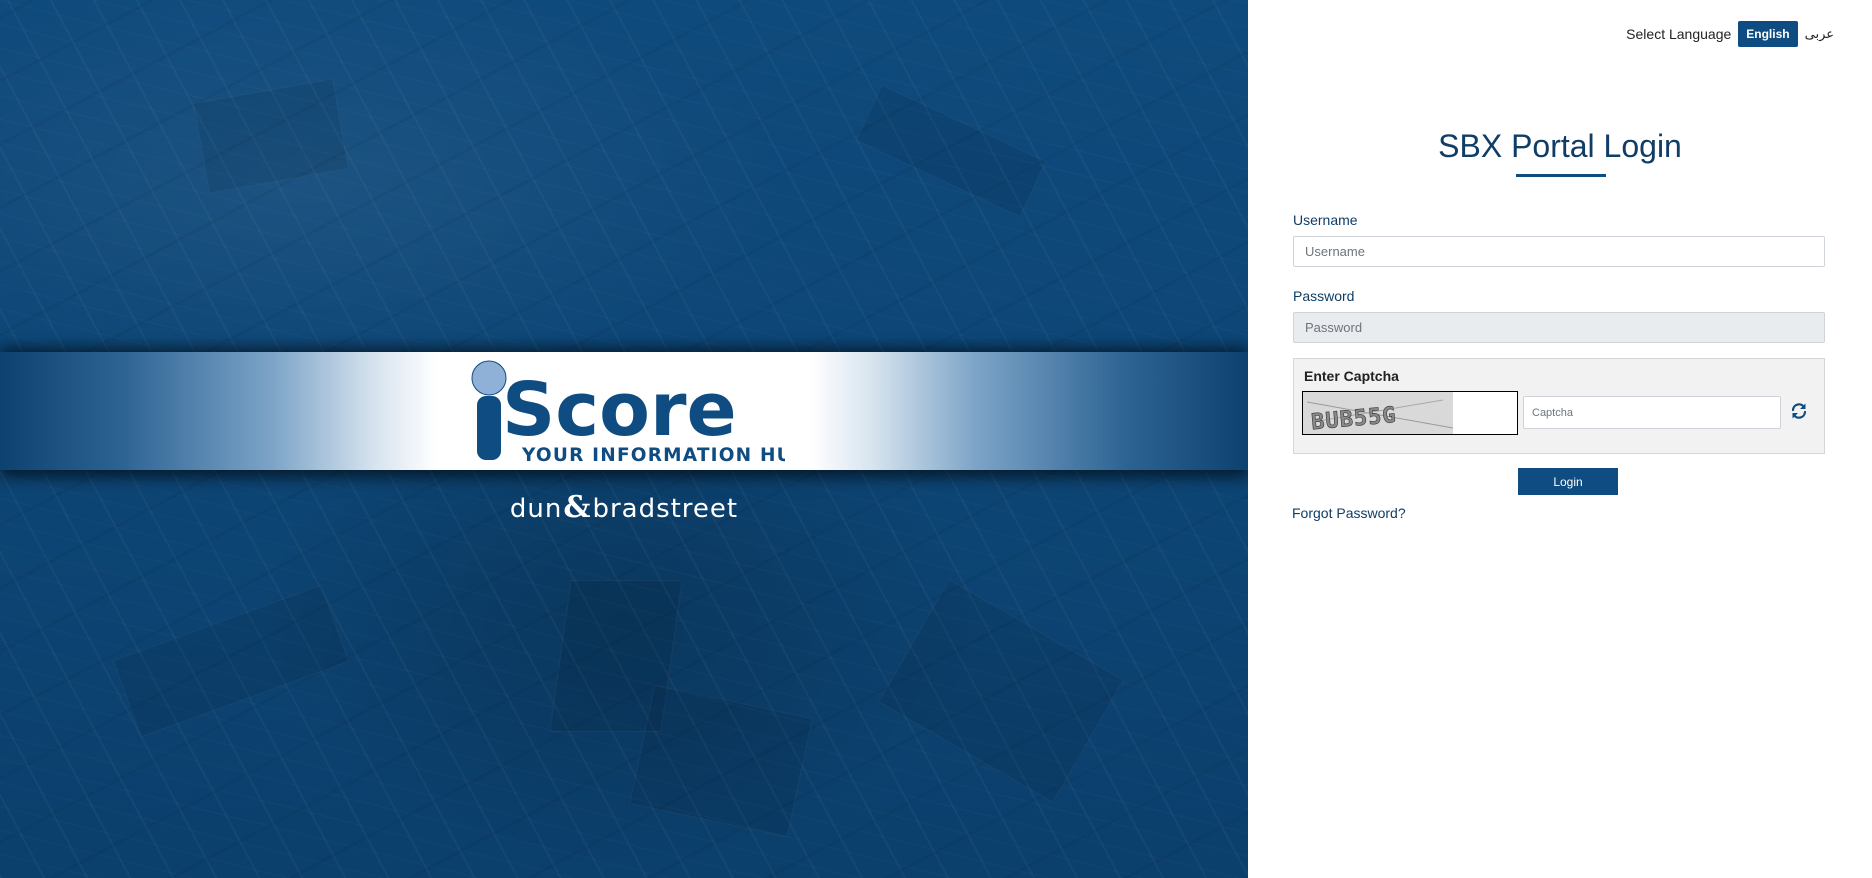  I want to click on partner-name-right: bradstreet, so click(665, 509).